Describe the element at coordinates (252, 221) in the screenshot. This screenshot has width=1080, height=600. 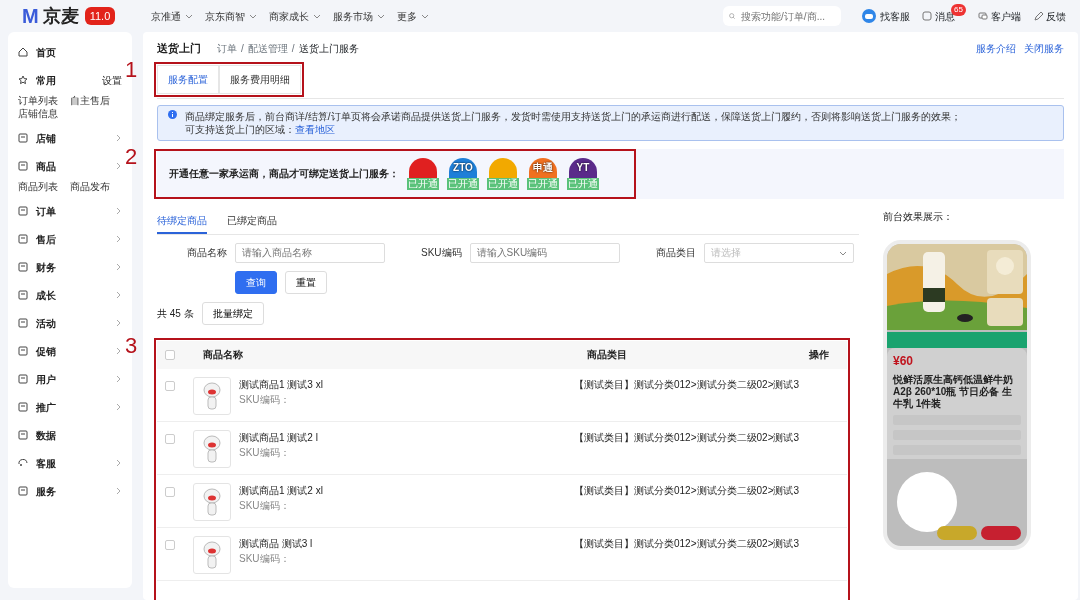
I see `tab: 已绑定商品` at that location.